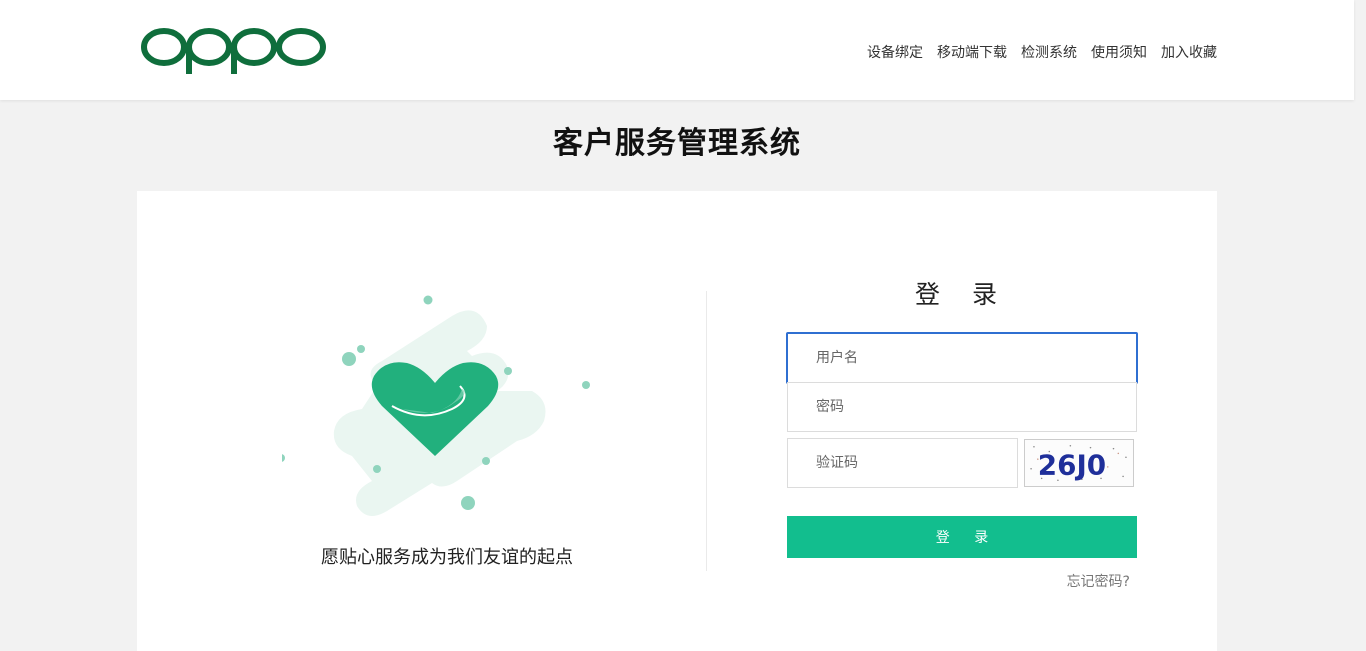  Describe the element at coordinates (436, 405) in the screenshot. I see `heart-illustration` at that location.